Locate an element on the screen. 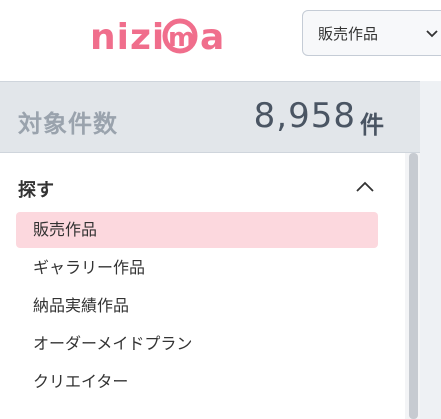 This screenshot has width=441, height=419. svg-text: a is located at coordinates (212, 37).